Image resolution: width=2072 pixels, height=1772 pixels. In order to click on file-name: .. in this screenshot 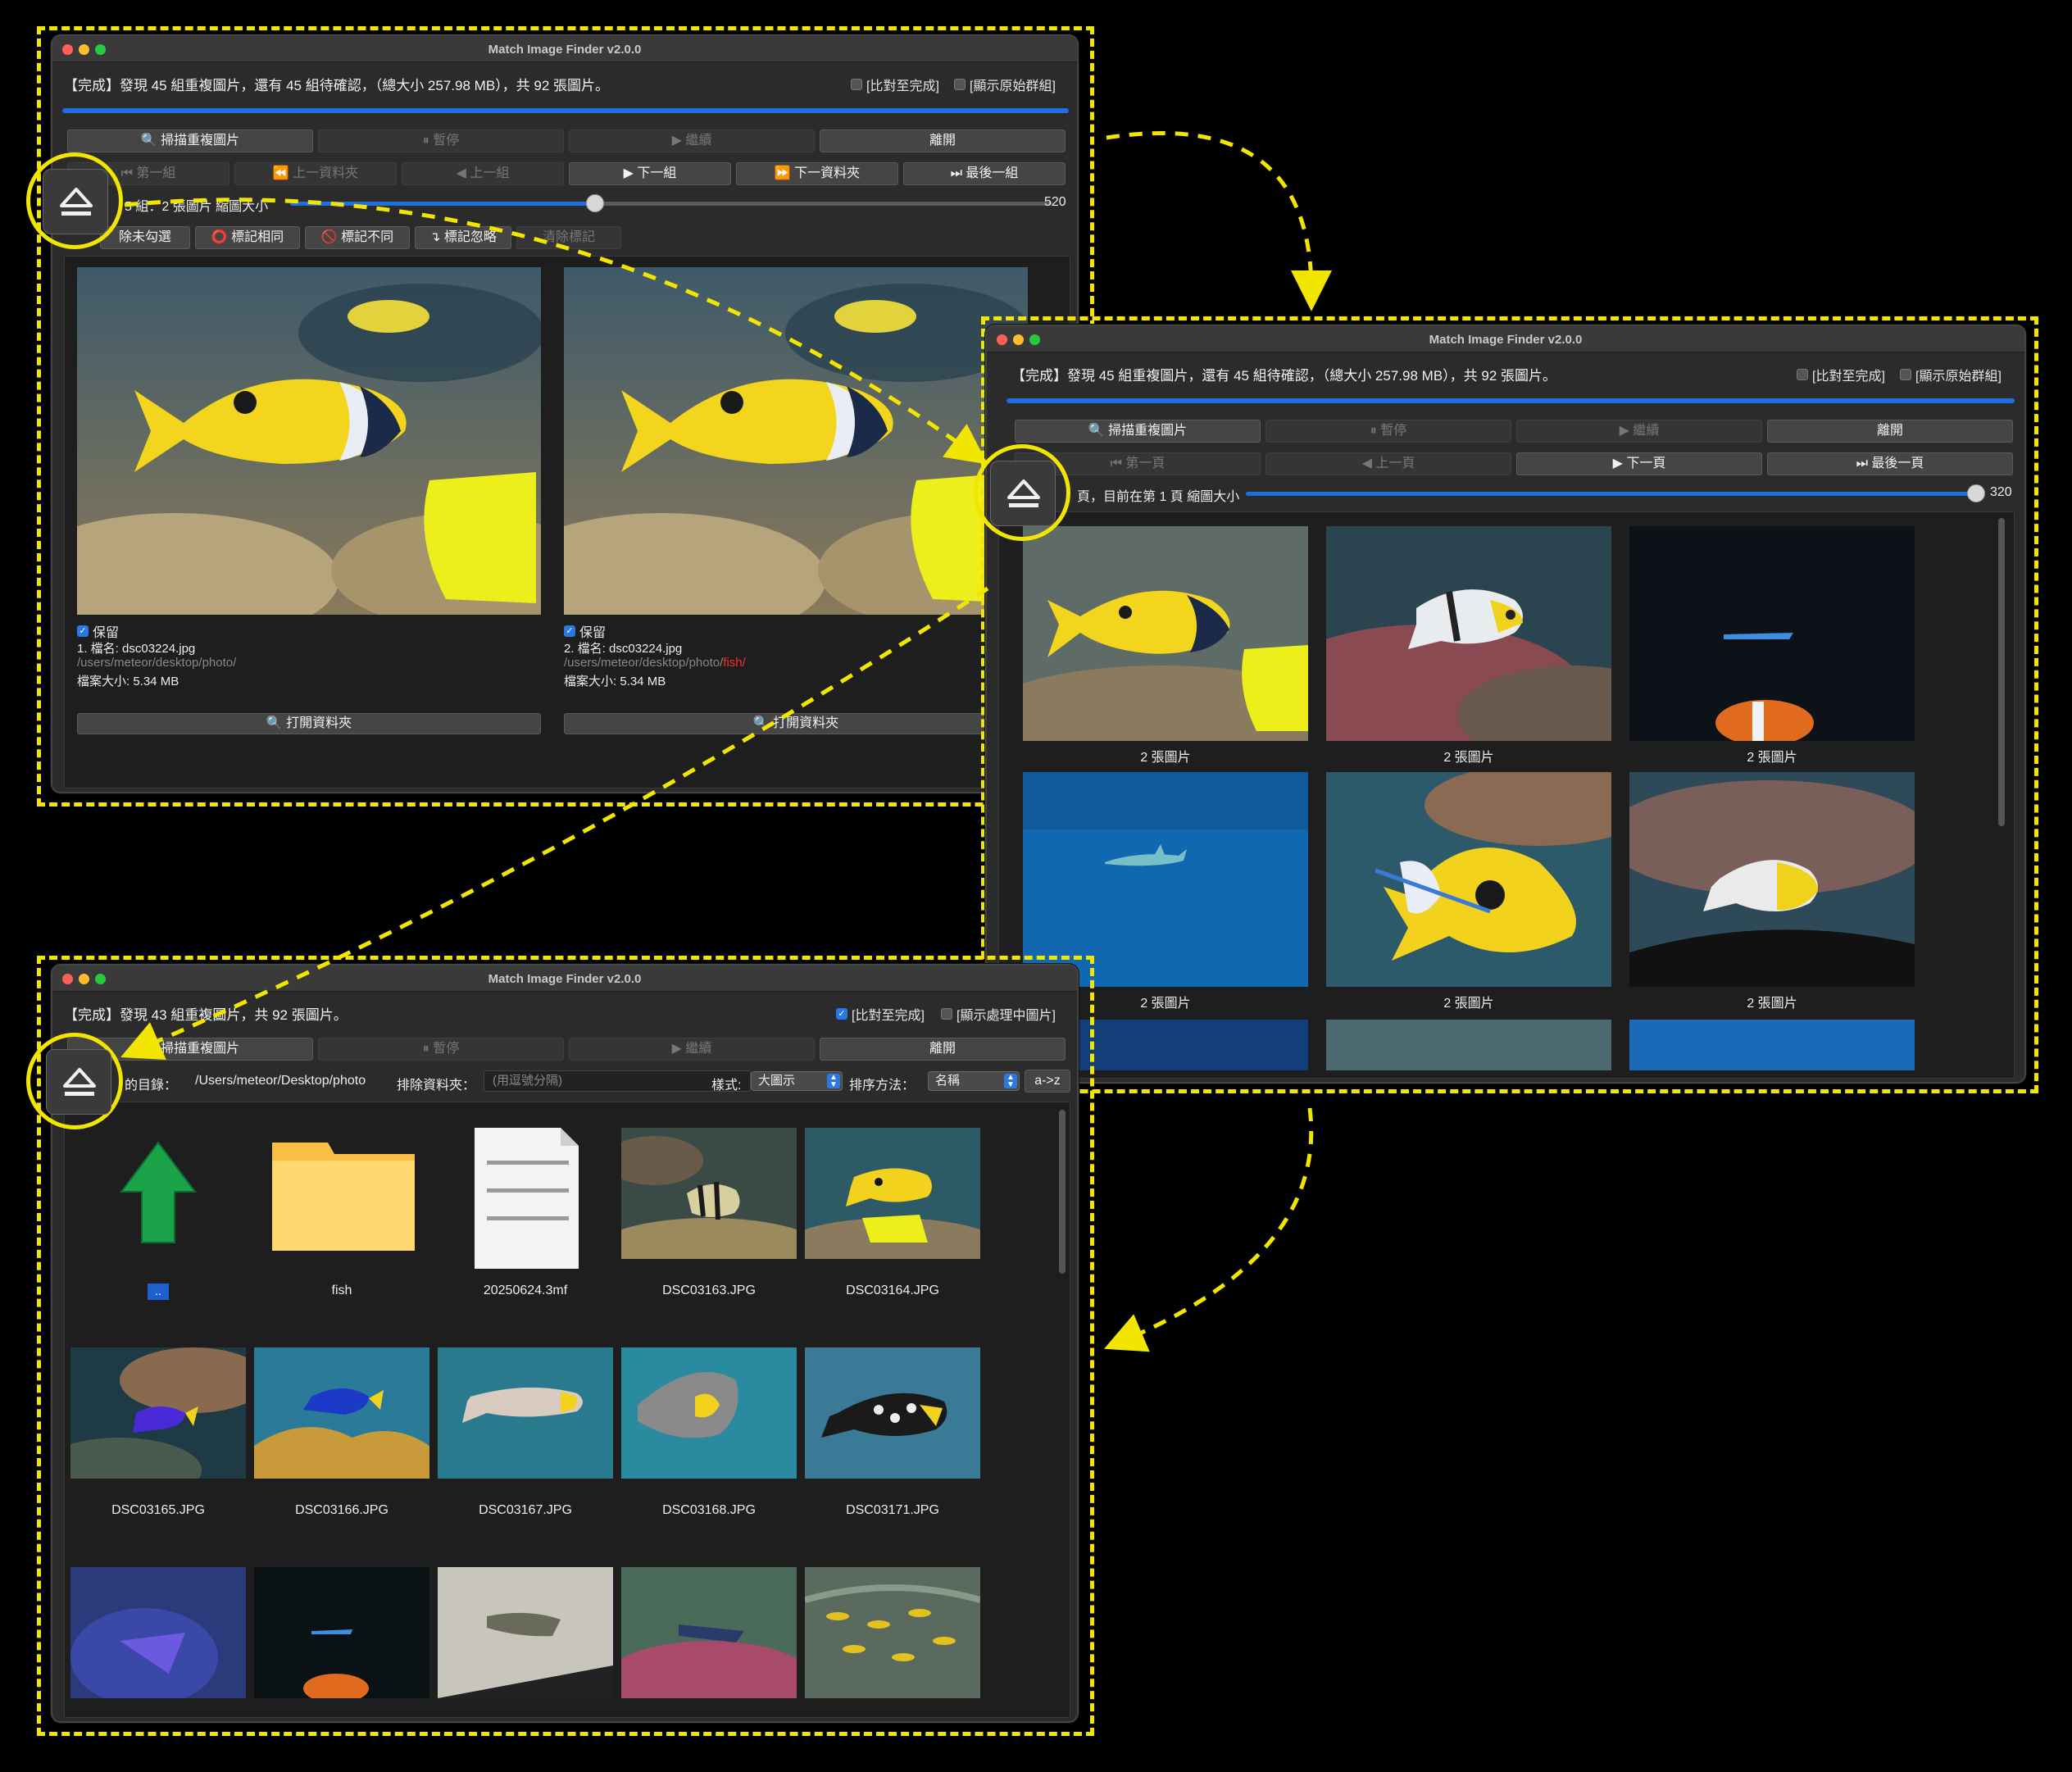, I will do `click(158, 1292)`.